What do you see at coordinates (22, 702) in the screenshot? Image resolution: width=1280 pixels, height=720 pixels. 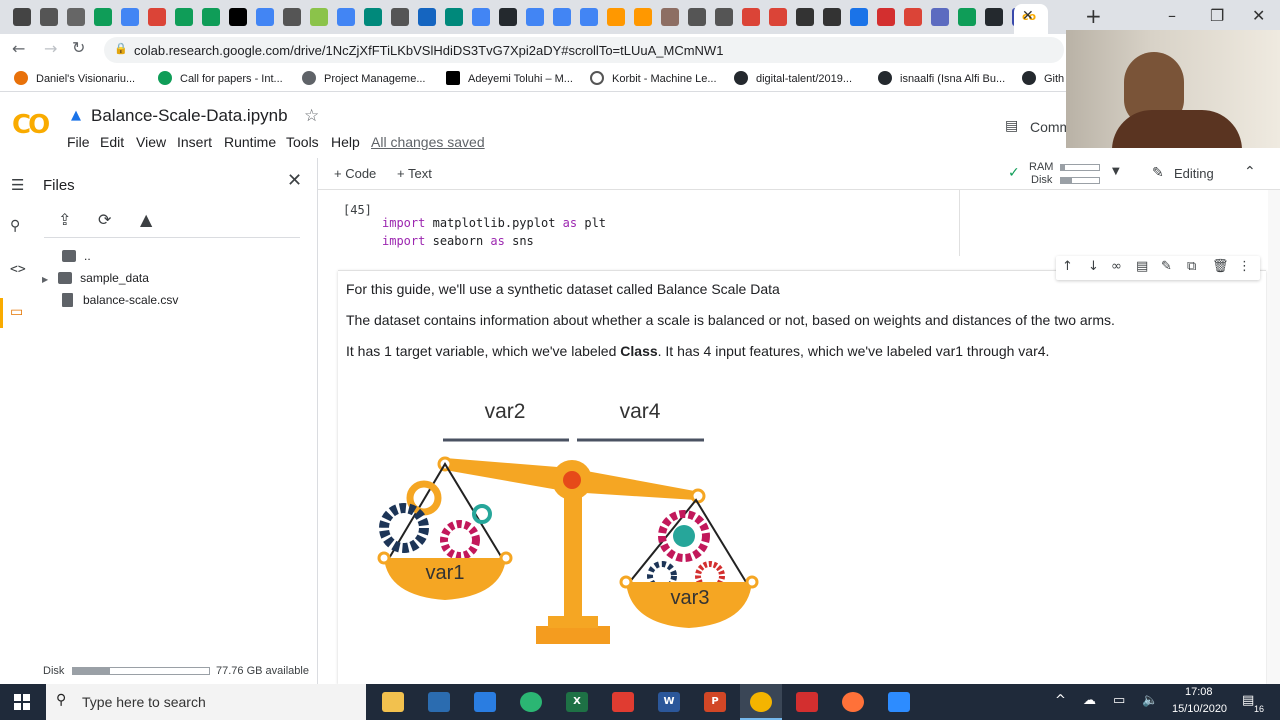 I see `windows-start-icon` at bounding box center [22, 702].